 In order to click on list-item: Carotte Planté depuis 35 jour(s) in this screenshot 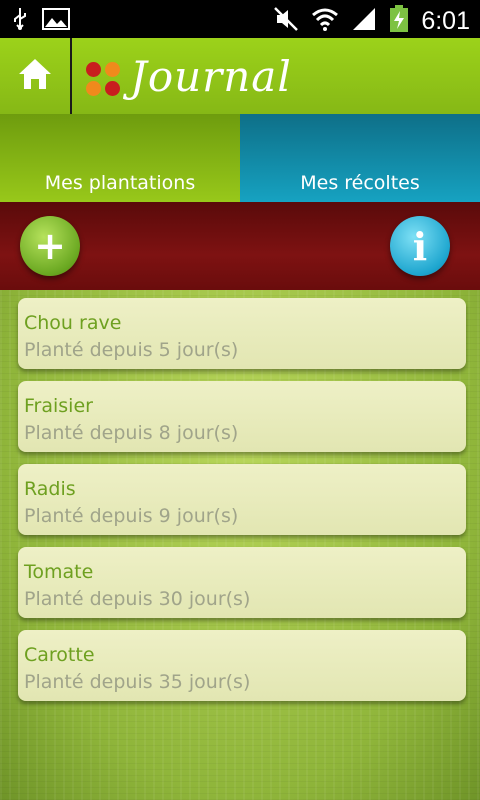, I will do `click(242, 665)`.